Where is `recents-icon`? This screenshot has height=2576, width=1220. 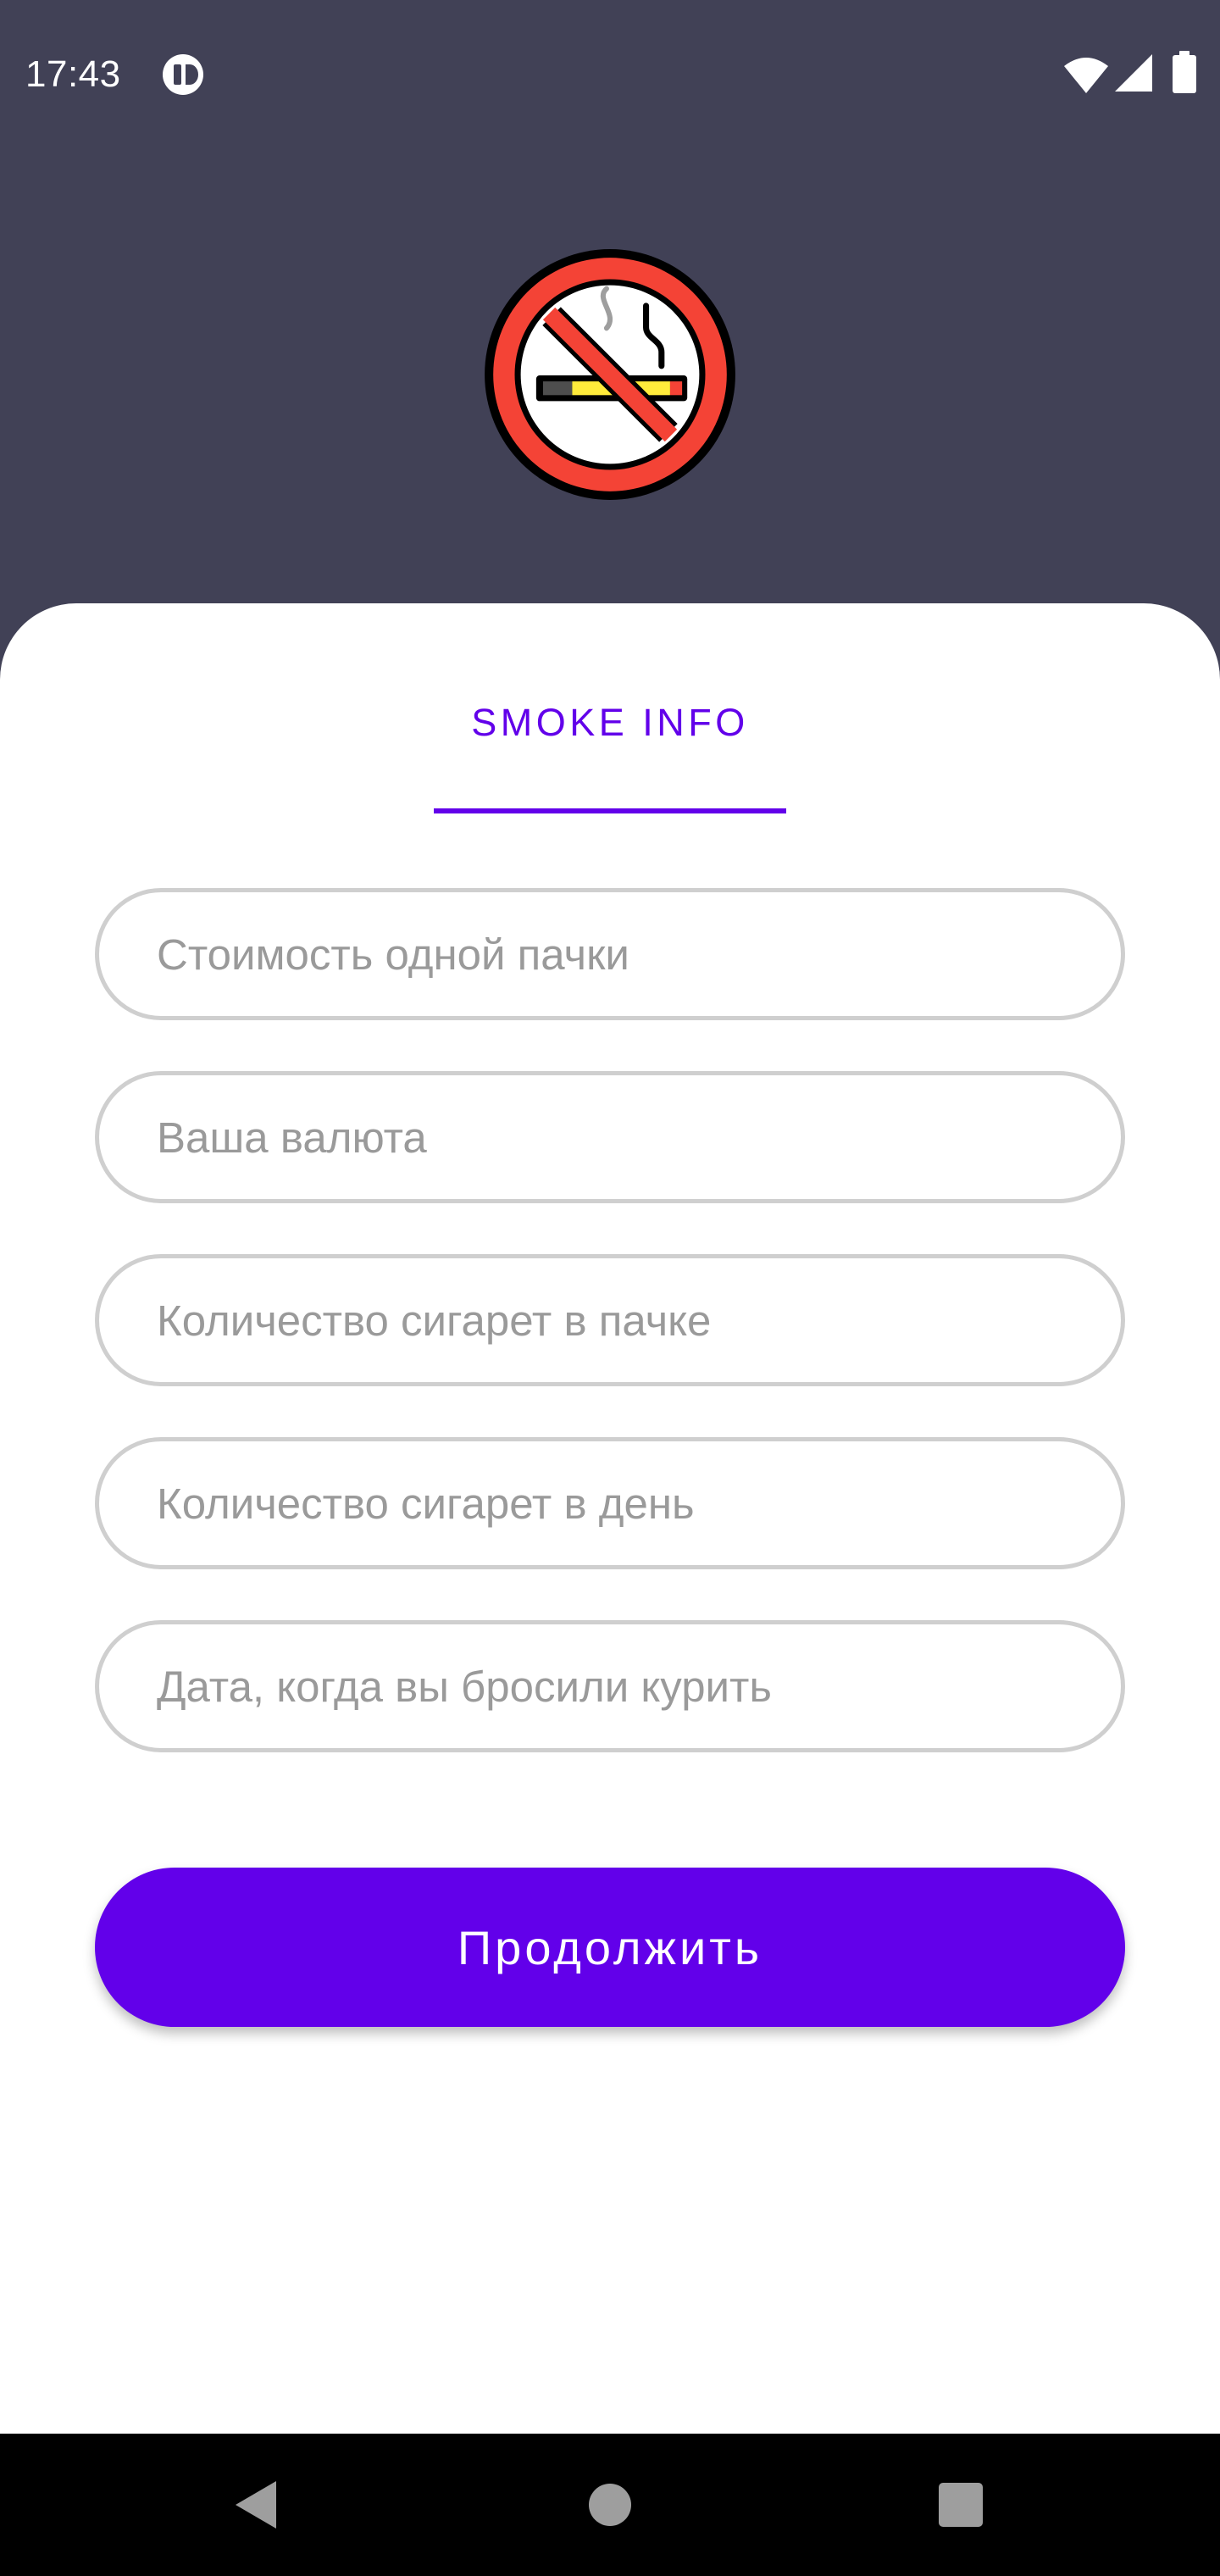 recents-icon is located at coordinates (961, 2505).